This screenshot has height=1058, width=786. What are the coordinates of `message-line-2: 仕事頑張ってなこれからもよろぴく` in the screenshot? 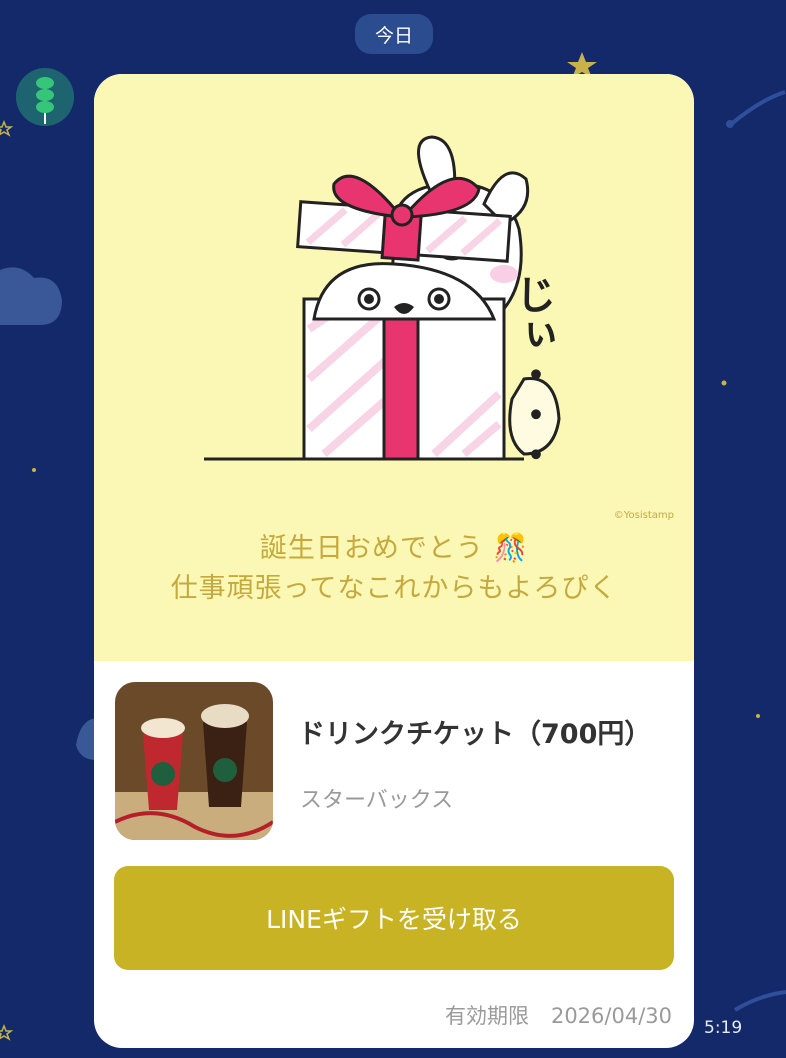 It's located at (394, 588).